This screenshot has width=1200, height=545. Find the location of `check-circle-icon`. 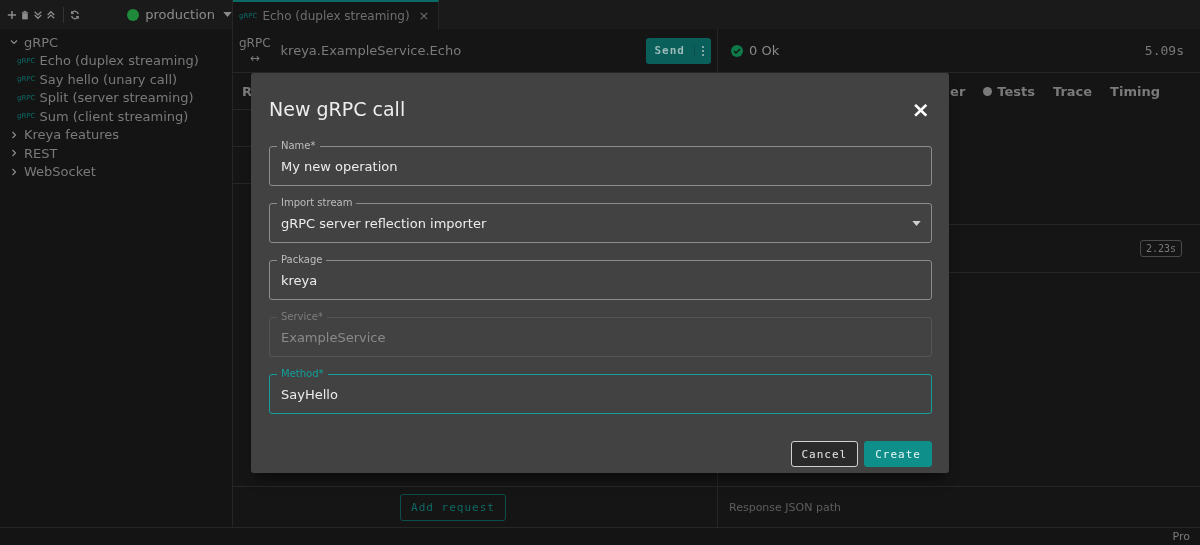

check-circle-icon is located at coordinates (737, 50).